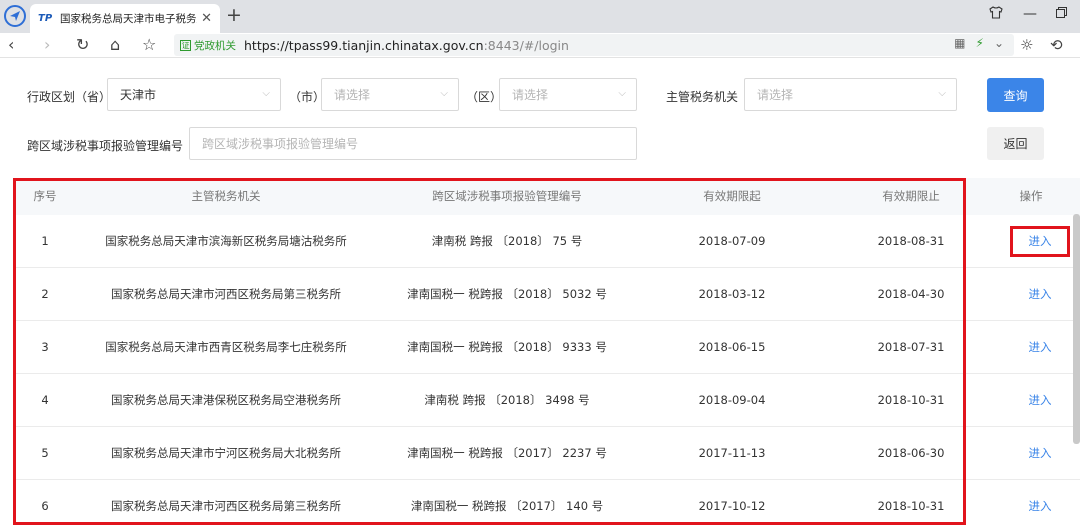 This screenshot has height=529, width=1080. I want to click on cell-no: 3, so click(45, 347).